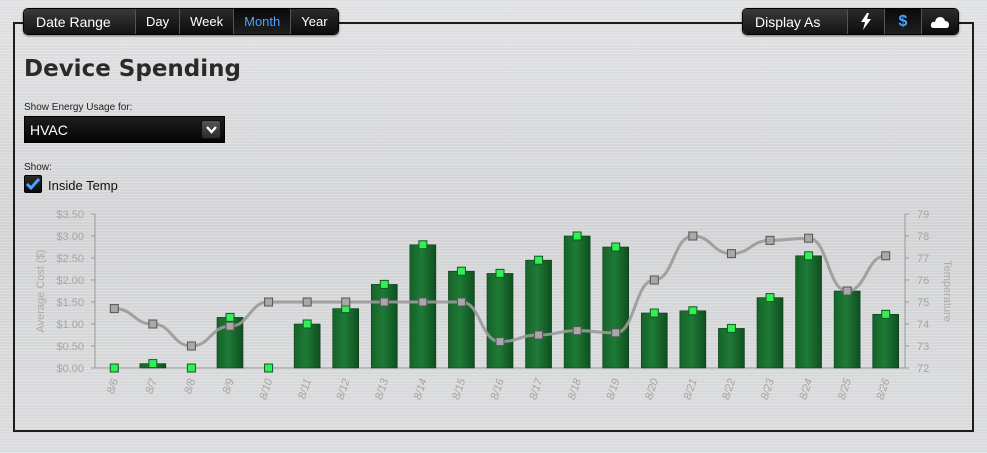  I want to click on display-cost-button: $, so click(902, 21).